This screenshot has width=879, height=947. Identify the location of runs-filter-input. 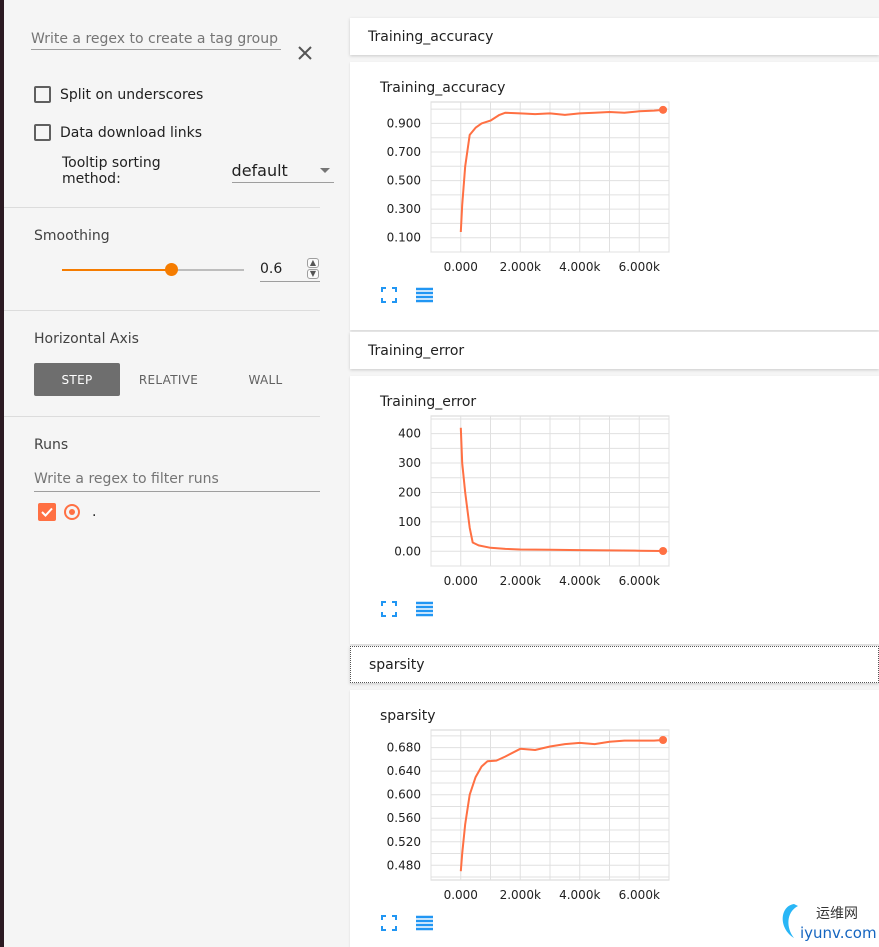
(177, 479).